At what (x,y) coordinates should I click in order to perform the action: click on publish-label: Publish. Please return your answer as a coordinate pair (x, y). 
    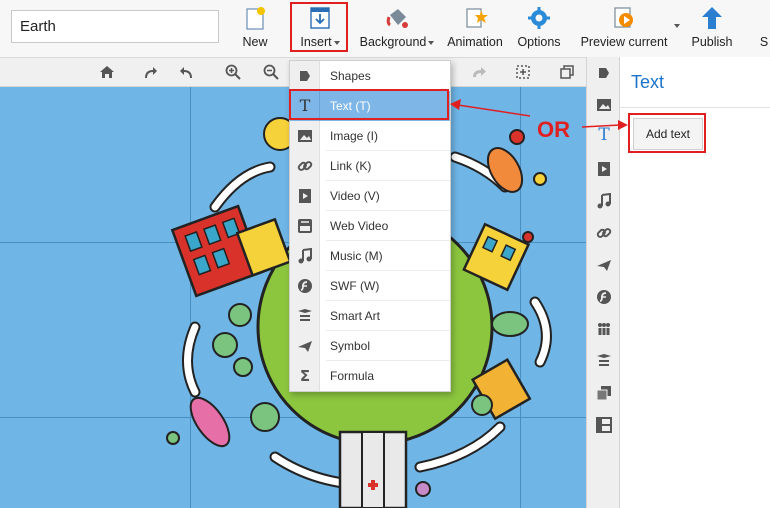
    Looking at the image, I should click on (712, 42).